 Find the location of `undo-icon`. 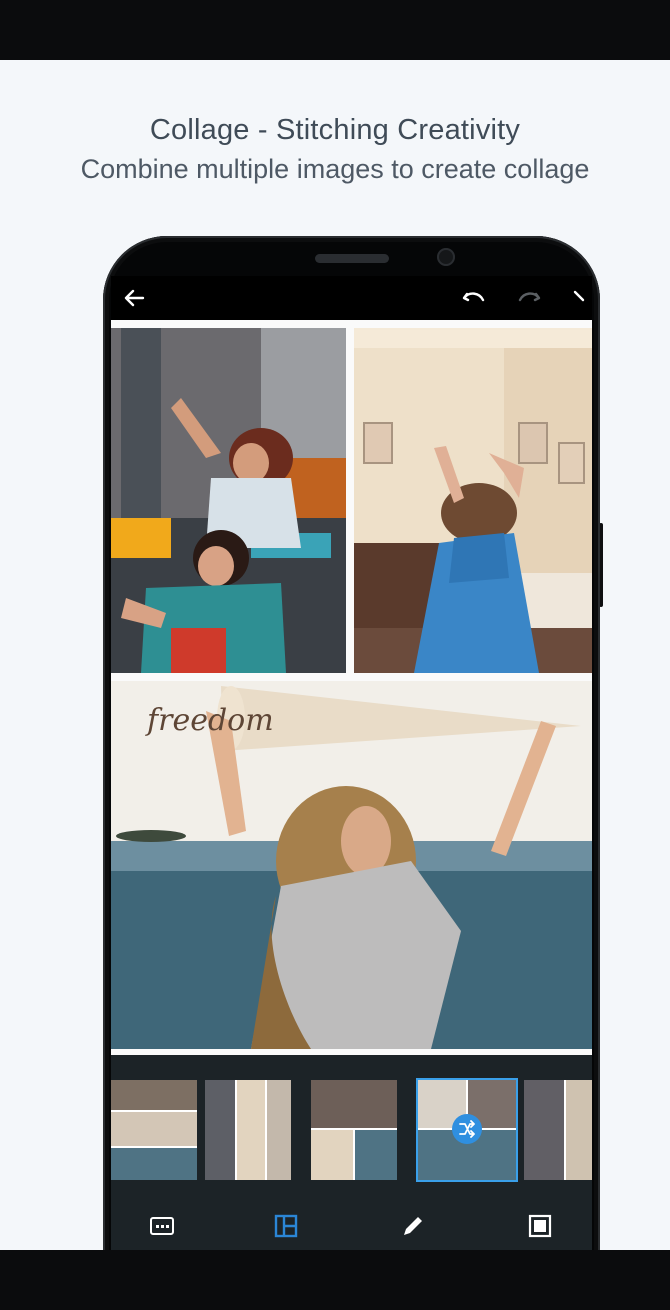

undo-icon is located at coordinates (474, 298).